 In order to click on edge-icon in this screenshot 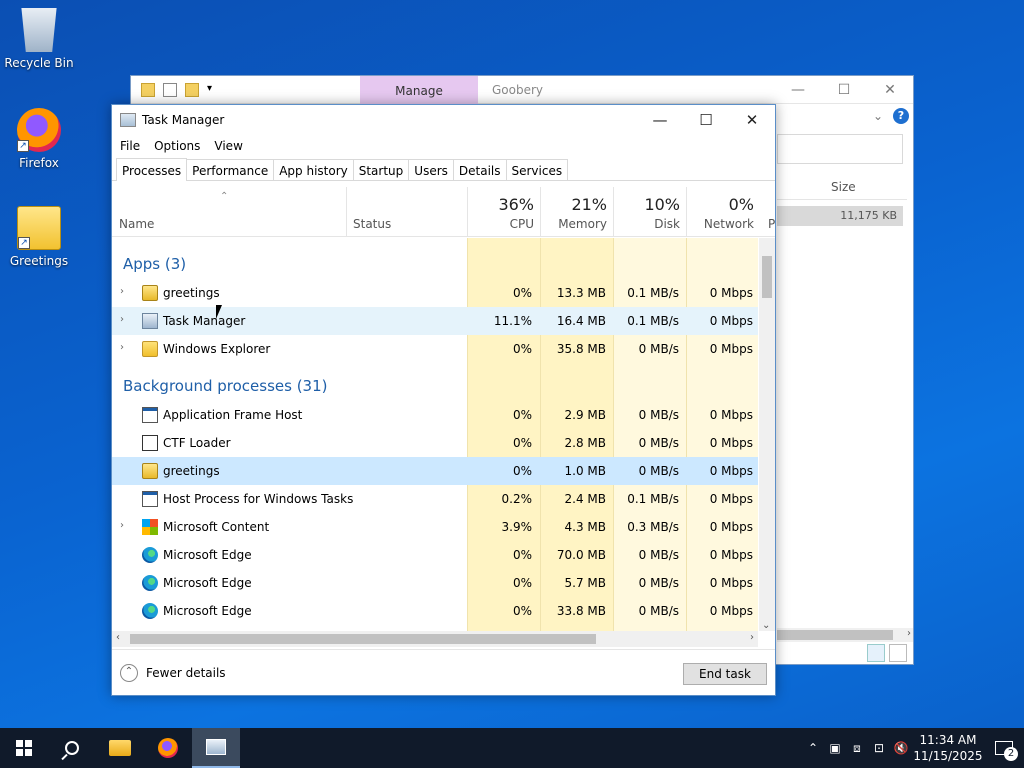, I will do `click(150, 555)`.